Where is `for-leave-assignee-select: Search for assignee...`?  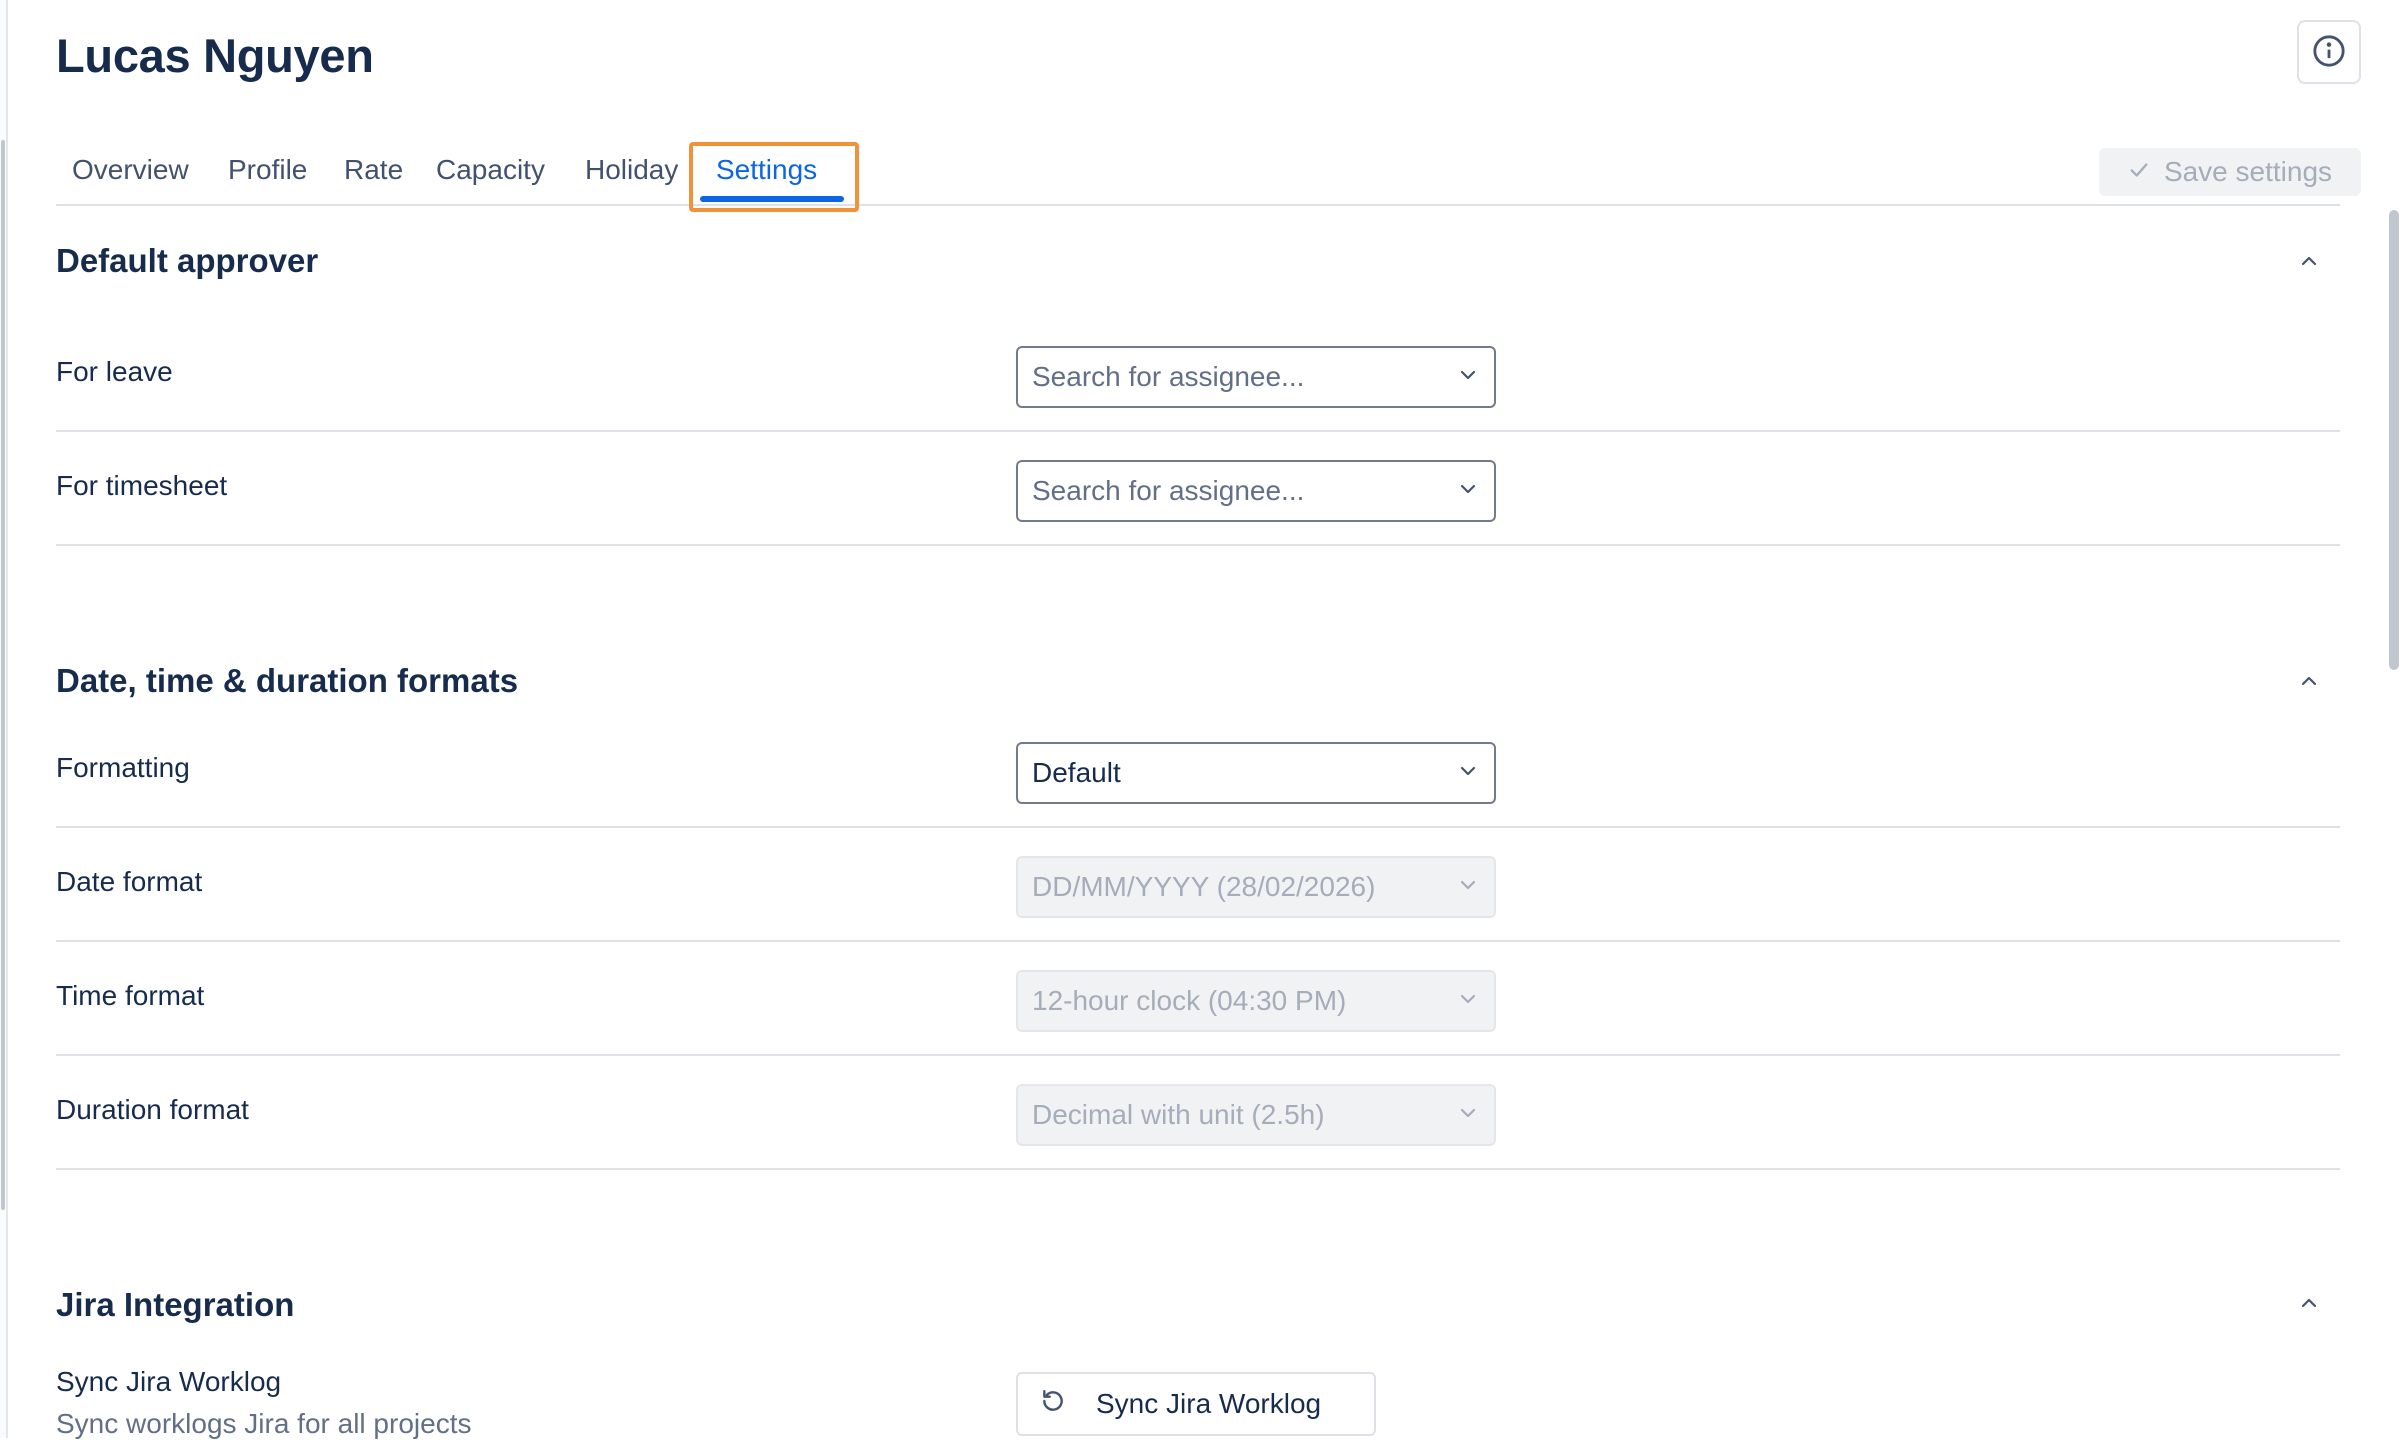
for-leave-assignee-select: Search for assignee... is located at coordinates (1256, 377).